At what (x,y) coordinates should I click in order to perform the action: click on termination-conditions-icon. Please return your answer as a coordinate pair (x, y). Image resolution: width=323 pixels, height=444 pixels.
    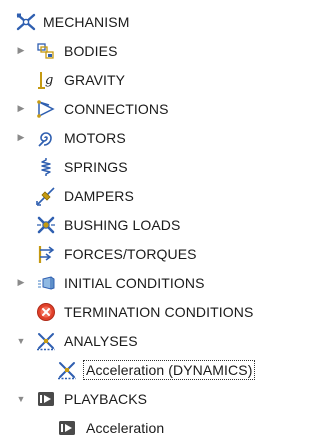
    Looking at the image, I should click on (46, 312).